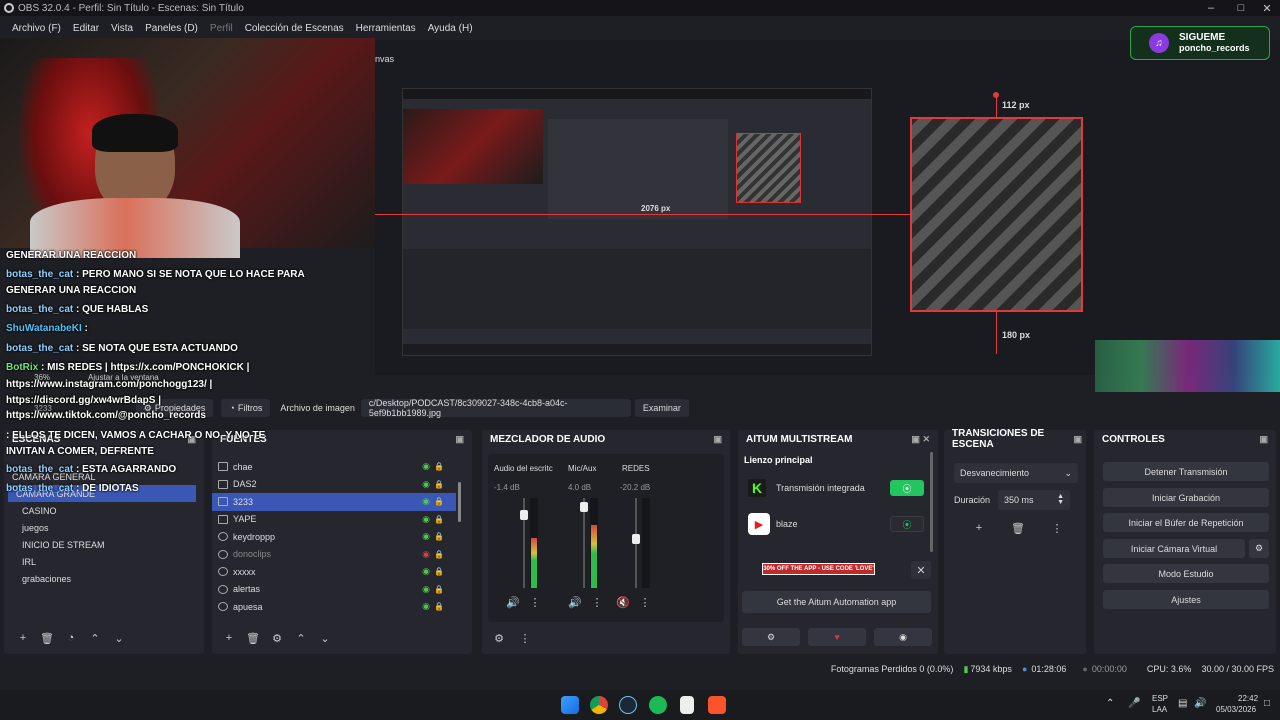 The image size is (1280, 720). I want to click on canvas-tab: nvas, so click(384, 59).